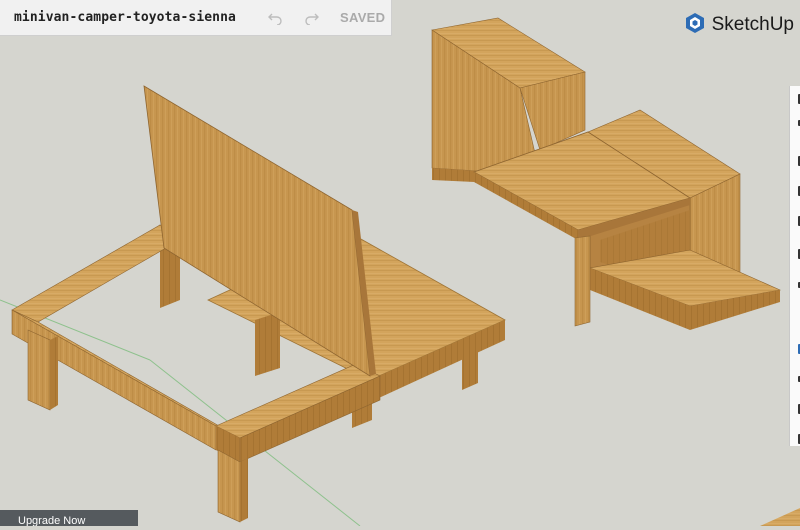 The height and width of the screenshot is (530, 800). Describe the element at coordinates (794, 266) in the screenshot. I see `right-toolbar` at that location.